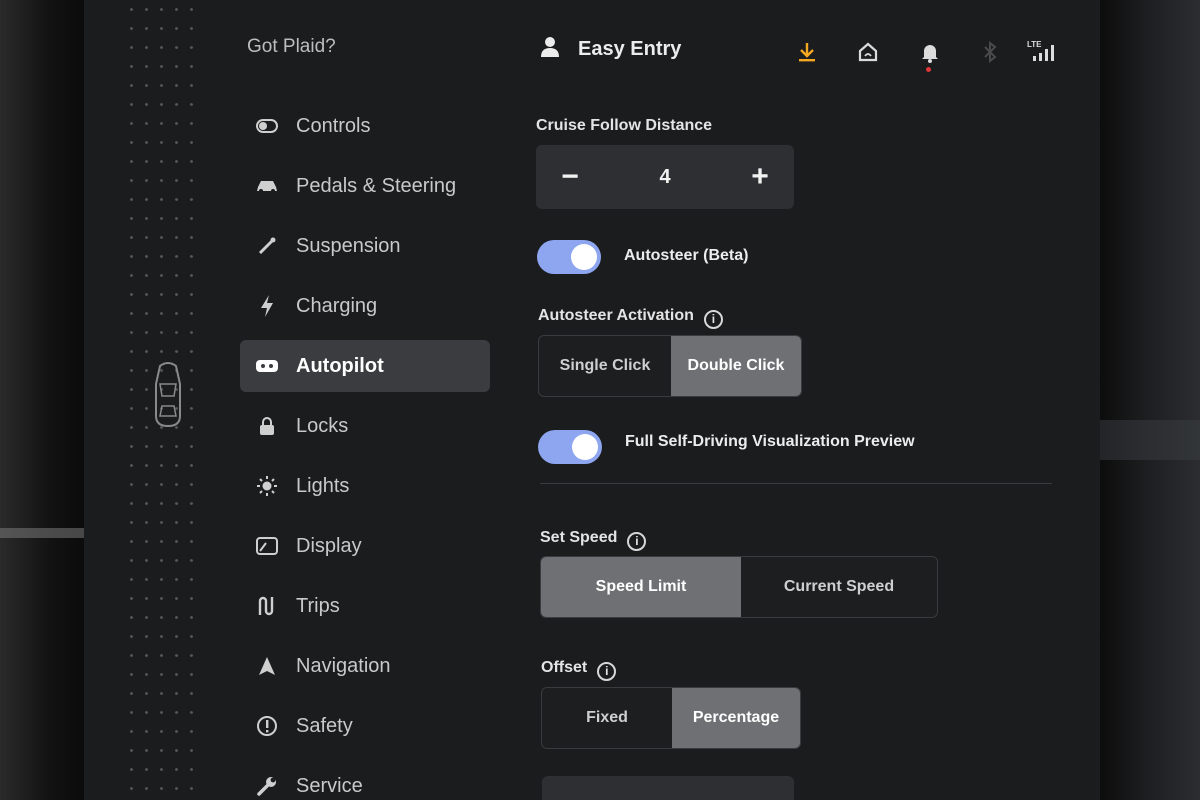 This screenshot has height=800, width=1200. I want to click on wrench-icon, so click(267, 786).